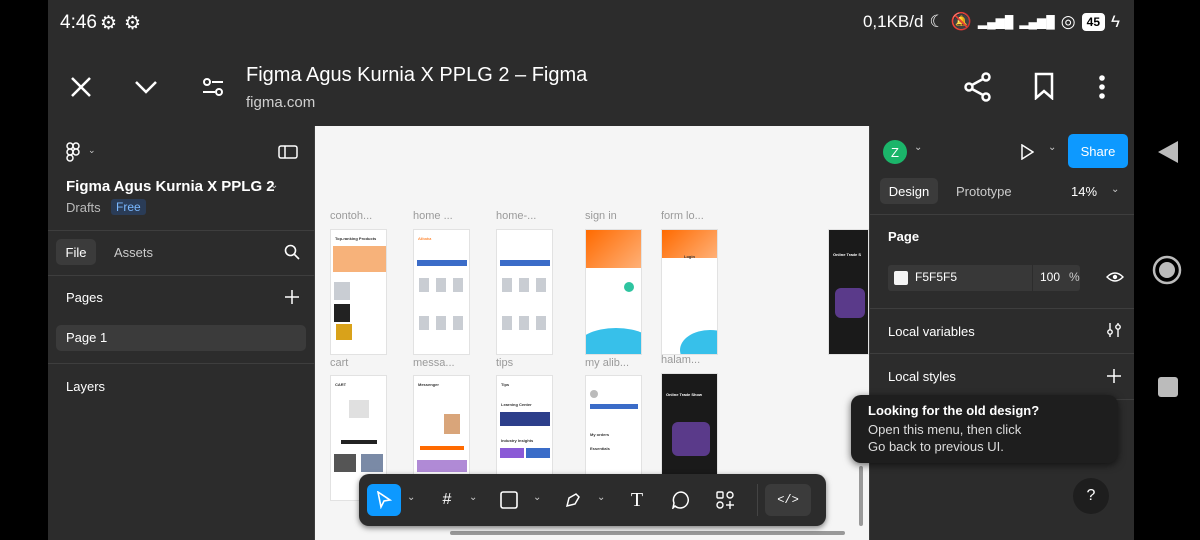 Image resolution: width=1200 pixels, height=540 pixels. I want to click on pen-tool, so click(573, 500).